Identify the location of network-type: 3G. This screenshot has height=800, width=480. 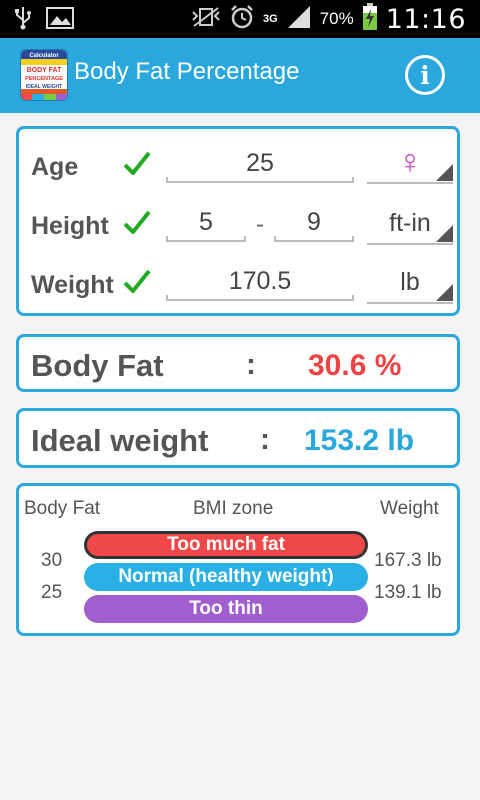
(270, 19).